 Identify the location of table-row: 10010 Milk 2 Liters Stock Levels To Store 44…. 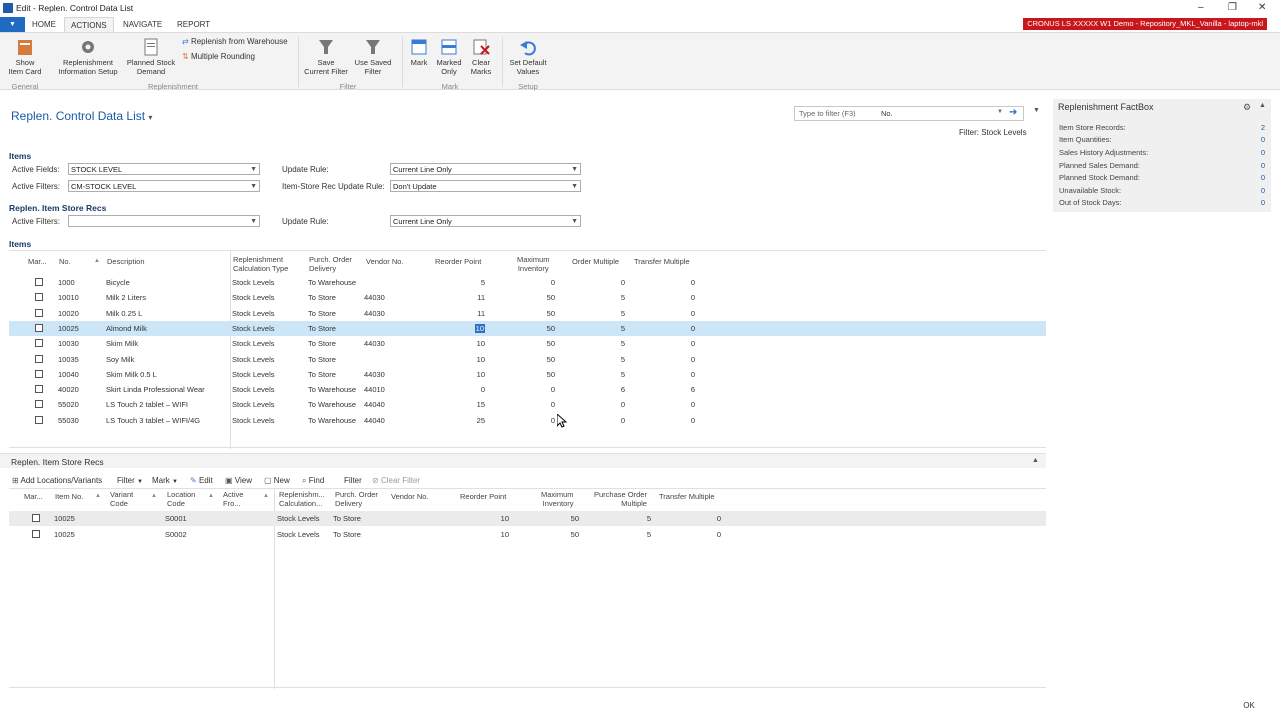
(527, 297).